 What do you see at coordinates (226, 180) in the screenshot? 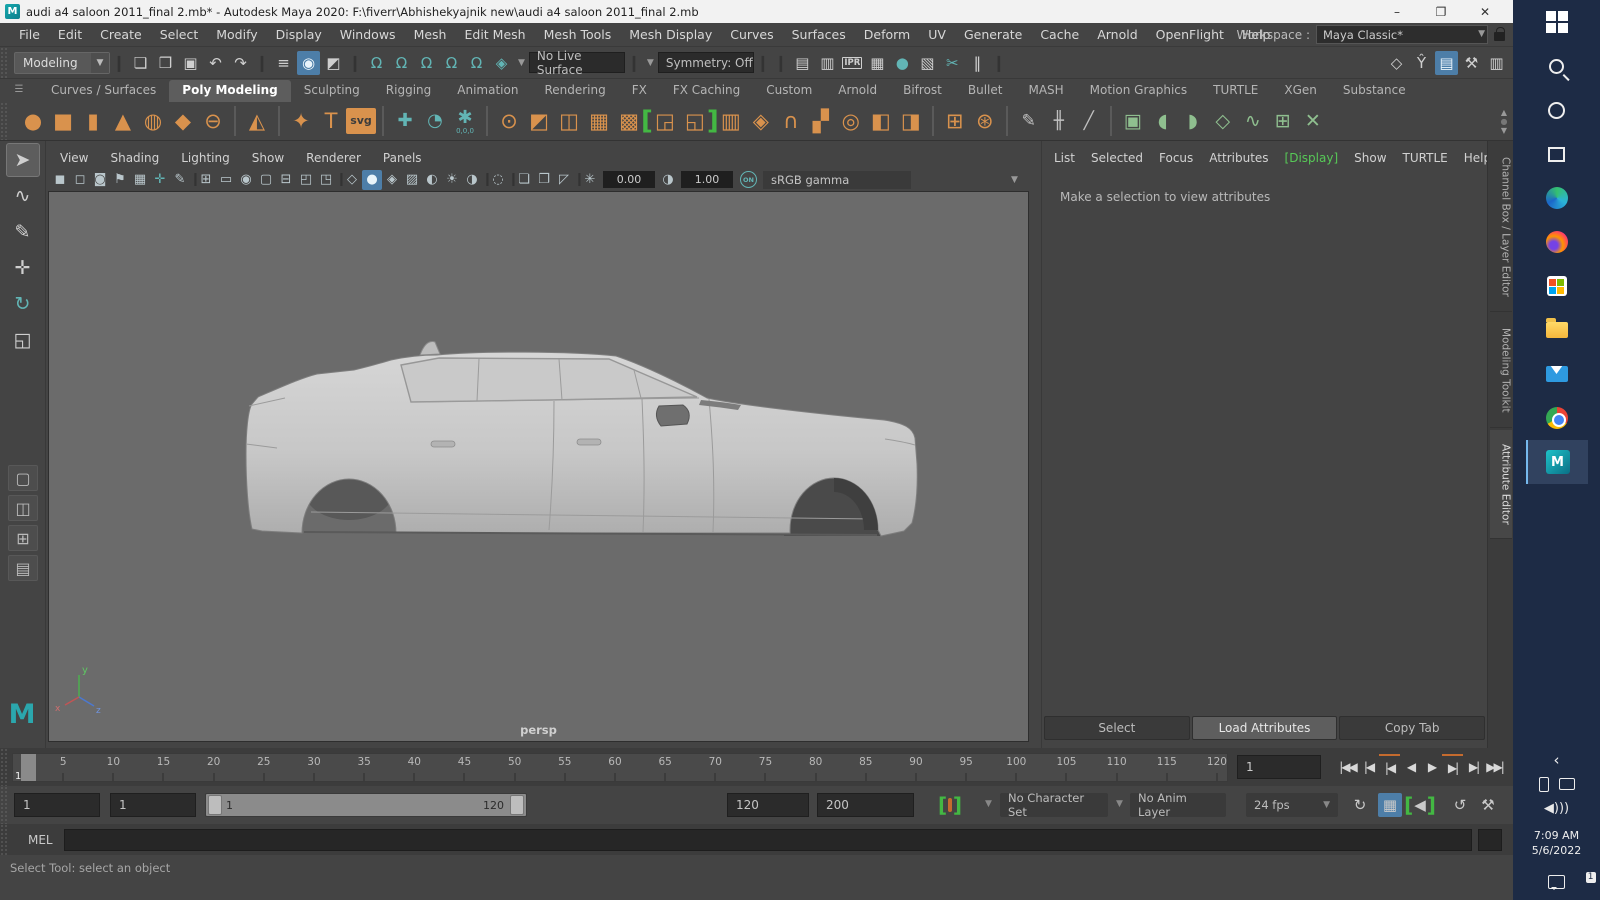
I see `film-gate-icon: ▭` at bounding box center [226, 180].